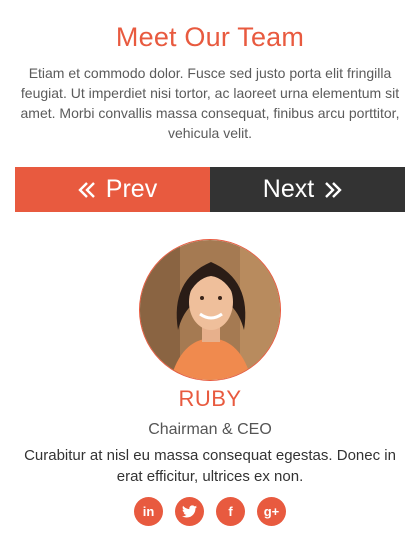  I want to click on next-button: Next, so click(307, 189).